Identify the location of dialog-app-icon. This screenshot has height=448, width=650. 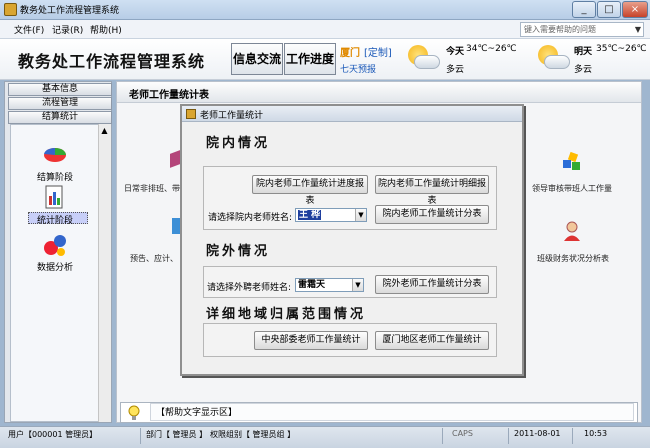
(191, 114).